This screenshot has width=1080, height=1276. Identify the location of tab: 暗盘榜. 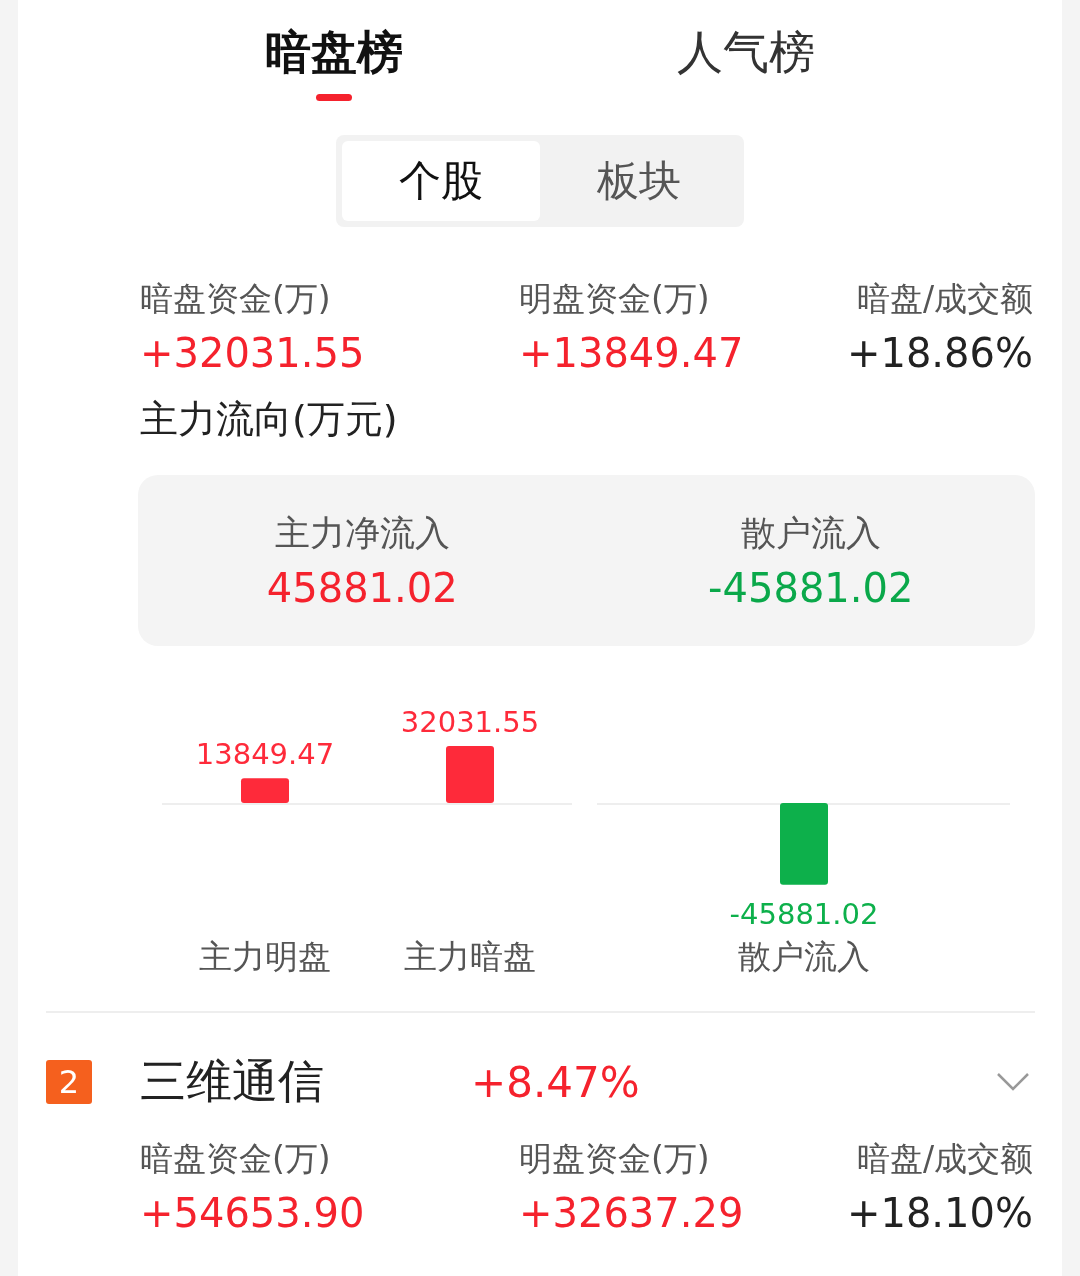
(334, 62).